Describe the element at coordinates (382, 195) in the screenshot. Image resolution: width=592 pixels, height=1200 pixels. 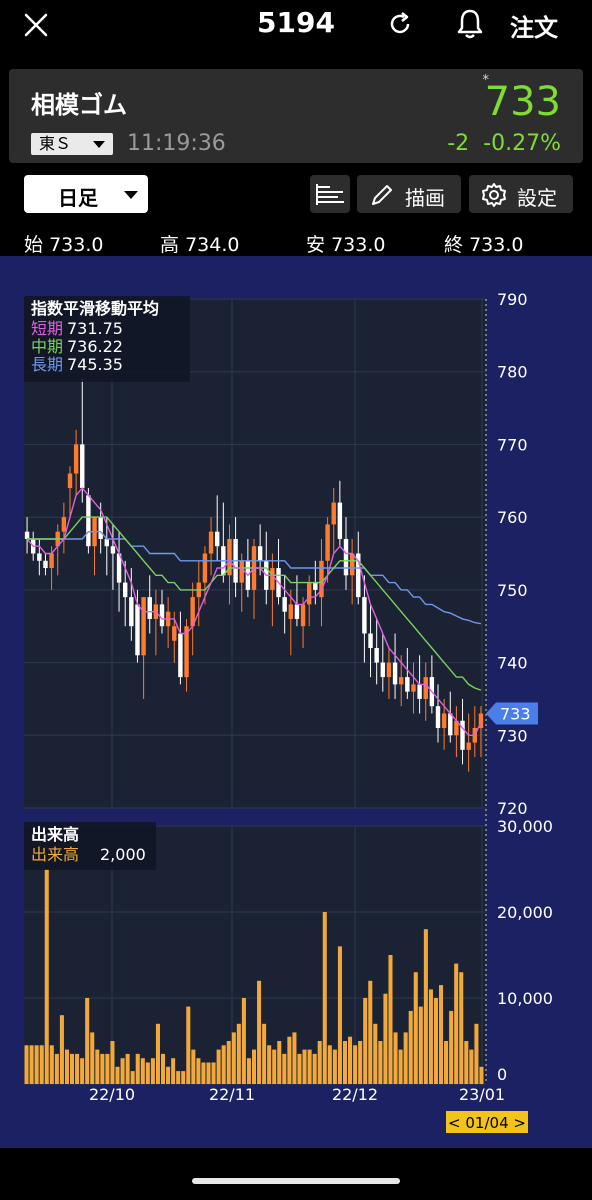
I see `pencil-icon` at that location.